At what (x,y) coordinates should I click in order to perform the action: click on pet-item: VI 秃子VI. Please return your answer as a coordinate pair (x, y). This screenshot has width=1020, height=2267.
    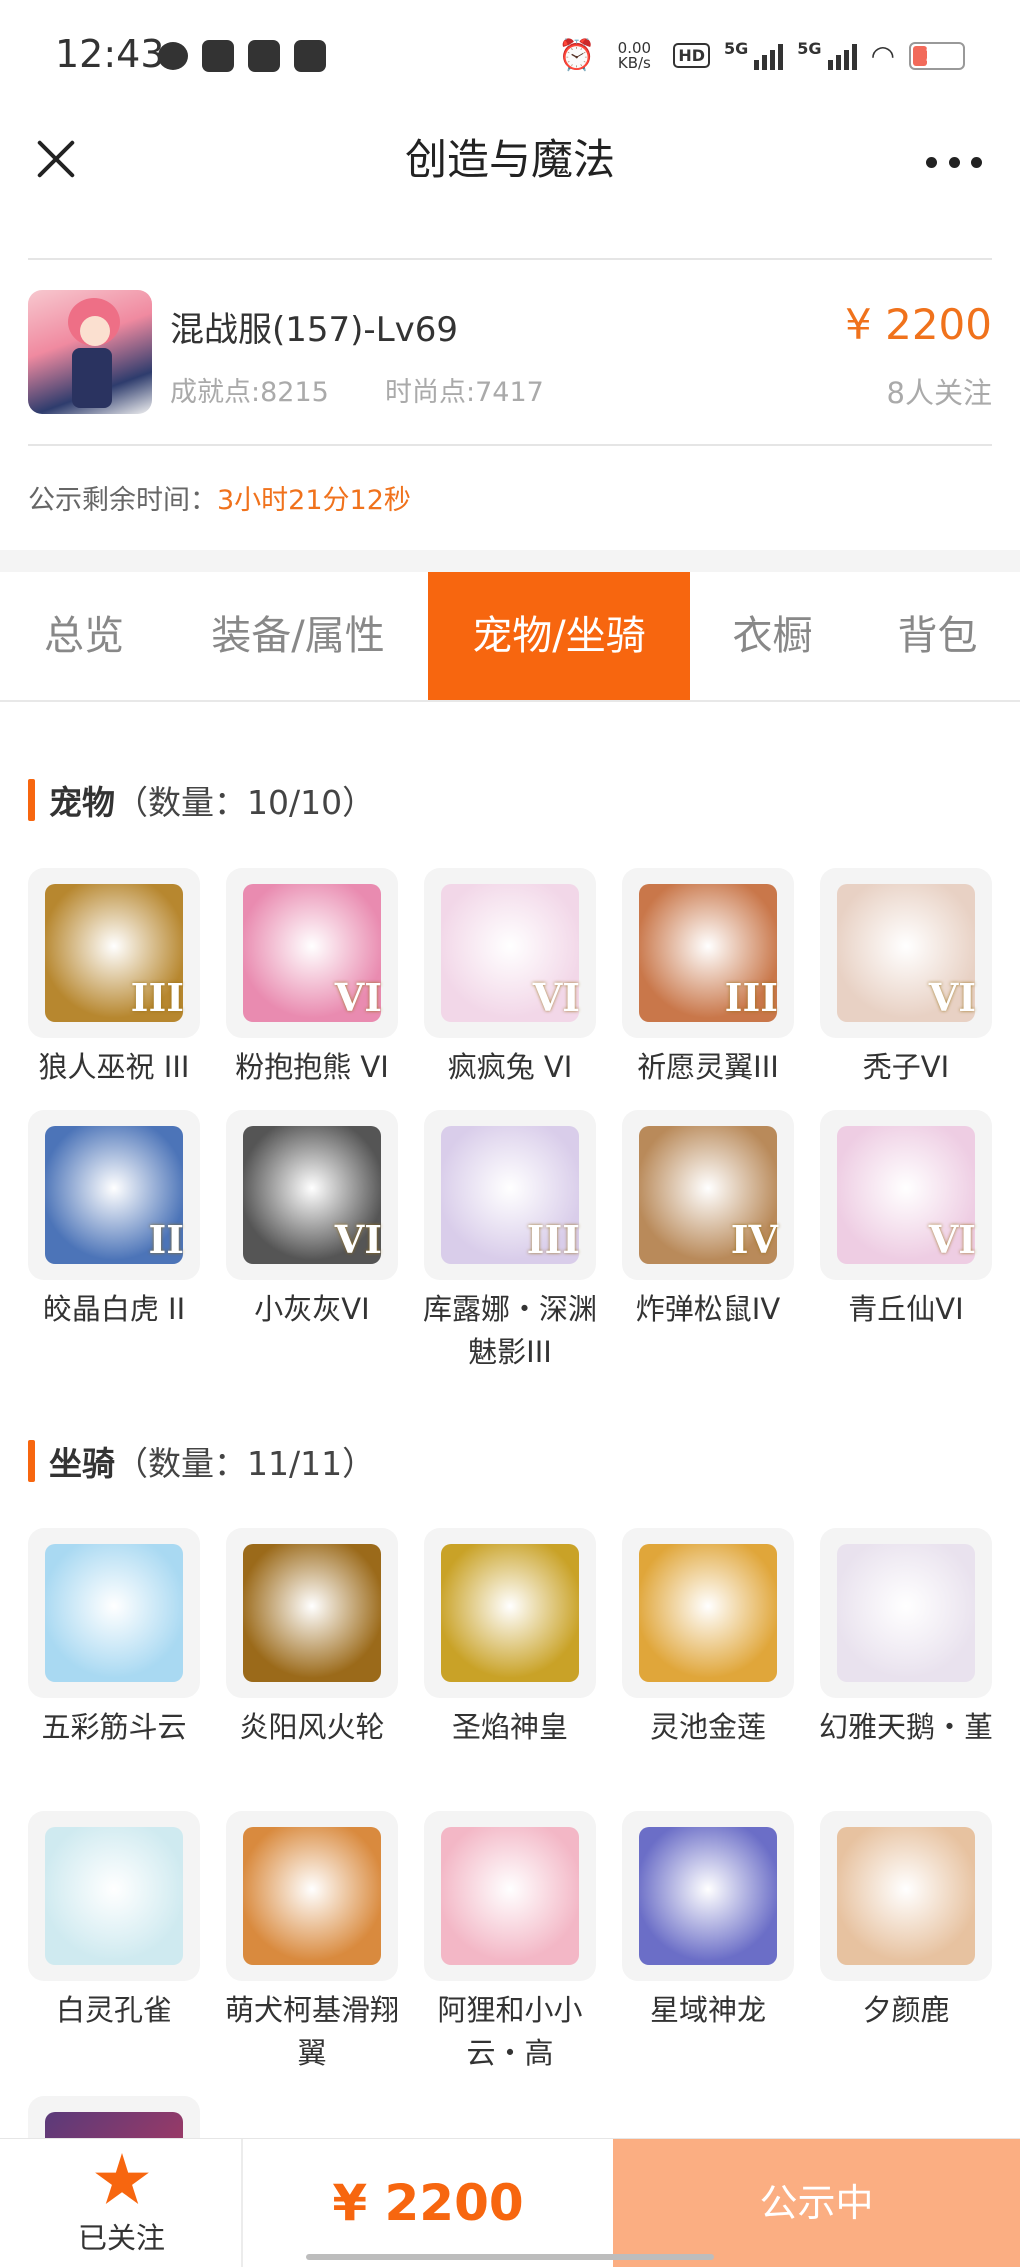
    Looking at the image, I should click on (906, 978).